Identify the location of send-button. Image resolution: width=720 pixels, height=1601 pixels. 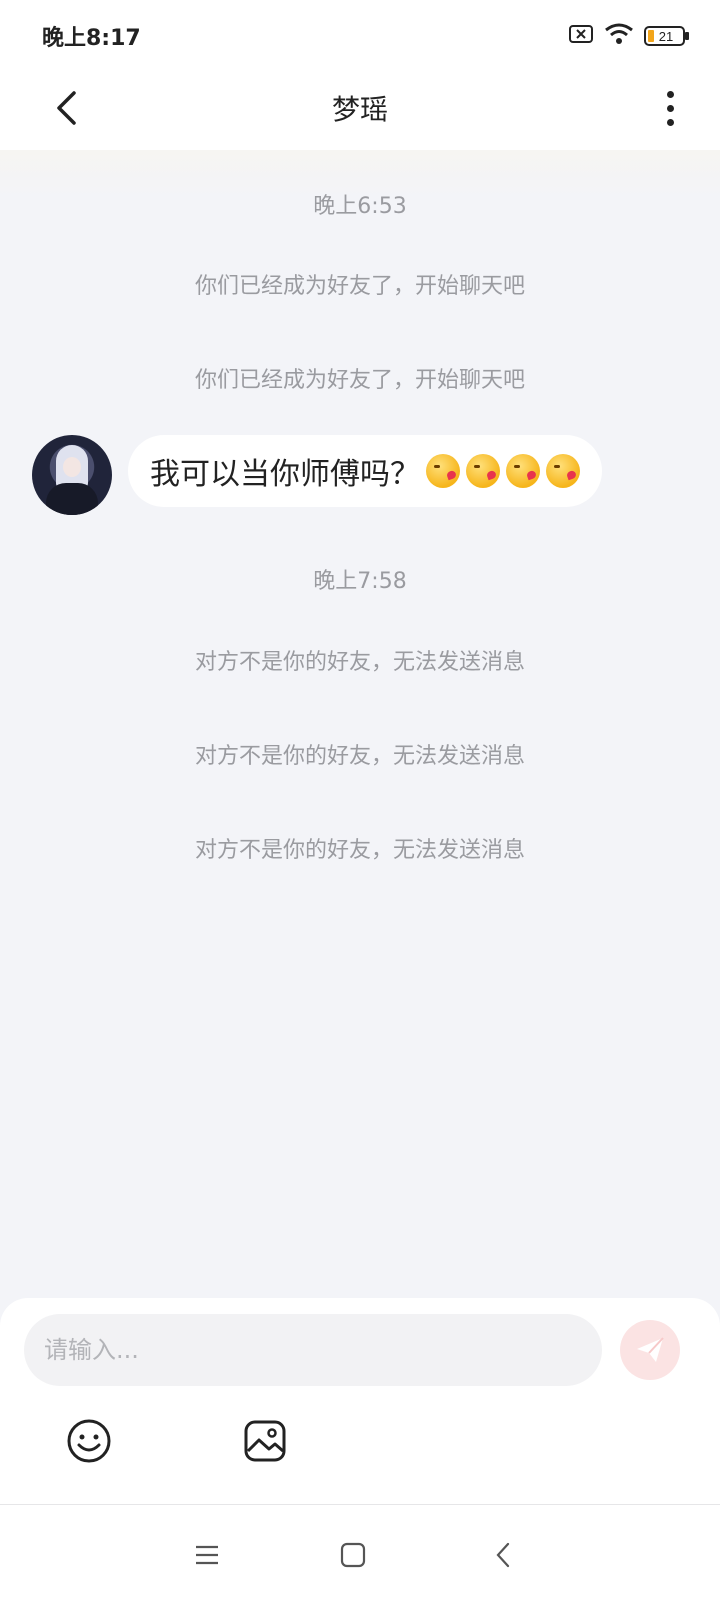
(650, 1350).